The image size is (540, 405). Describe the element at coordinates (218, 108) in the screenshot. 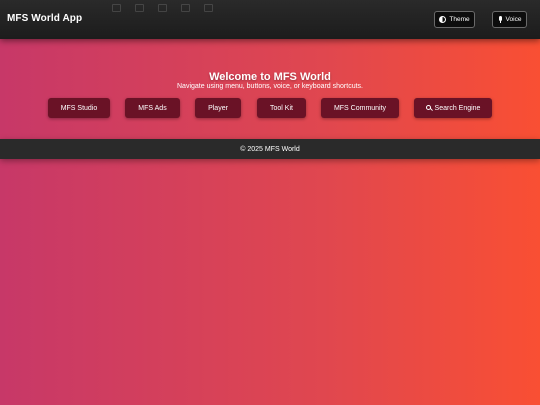

I see `player-button: Player` at that location.